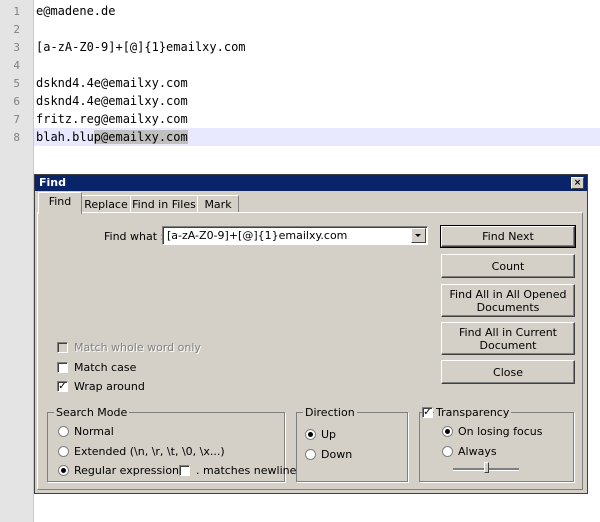 This screenshot has height=522, width=600. Describe the element at coordinates (352, 444) in the screenshot. I see `direction-group: Direction Up Down` at that location.